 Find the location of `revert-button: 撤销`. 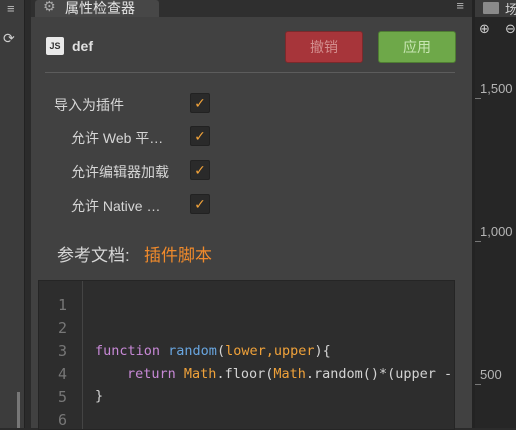

revert-button: 撤销 is located at coordinates (324, 47).